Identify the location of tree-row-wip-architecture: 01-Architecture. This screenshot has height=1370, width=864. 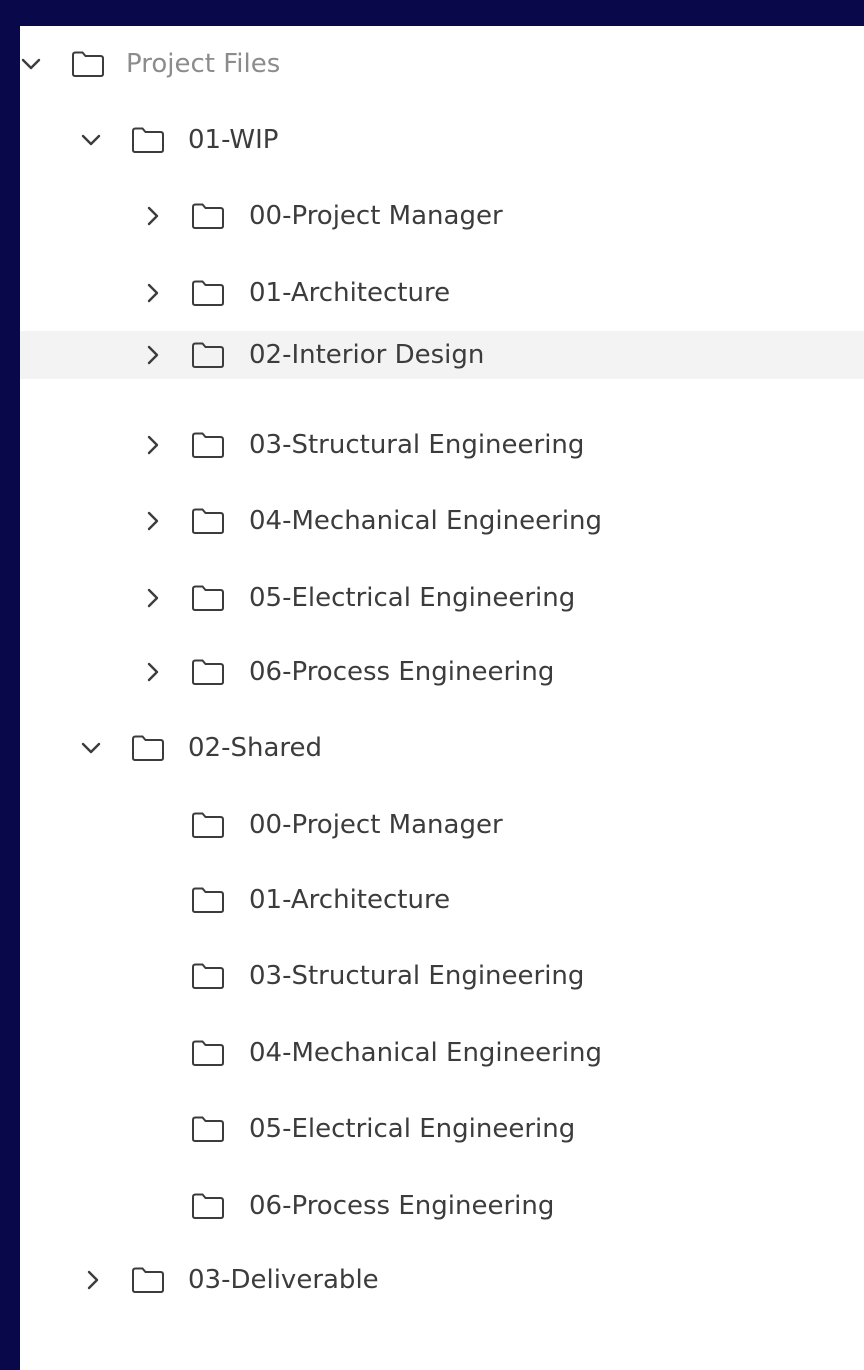
(442, 293).